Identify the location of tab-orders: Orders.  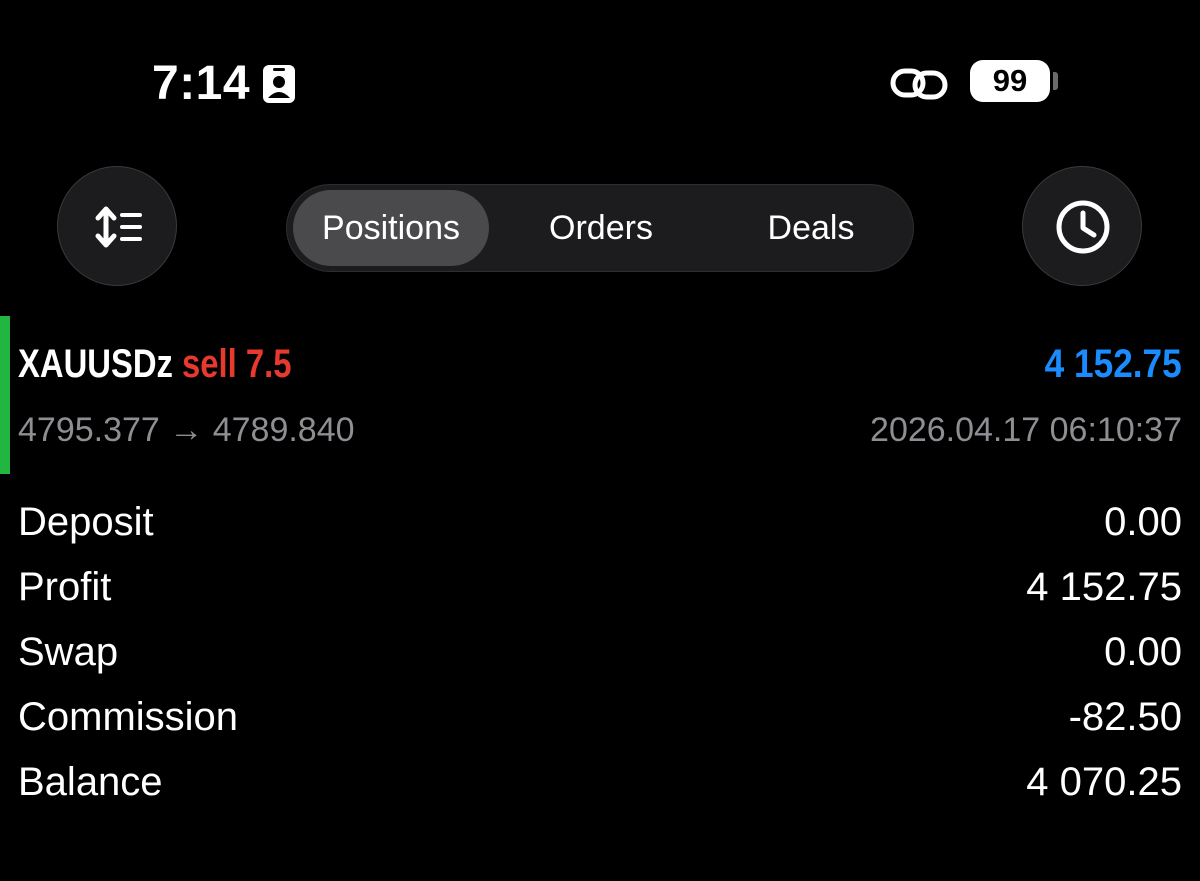
(601, 228).